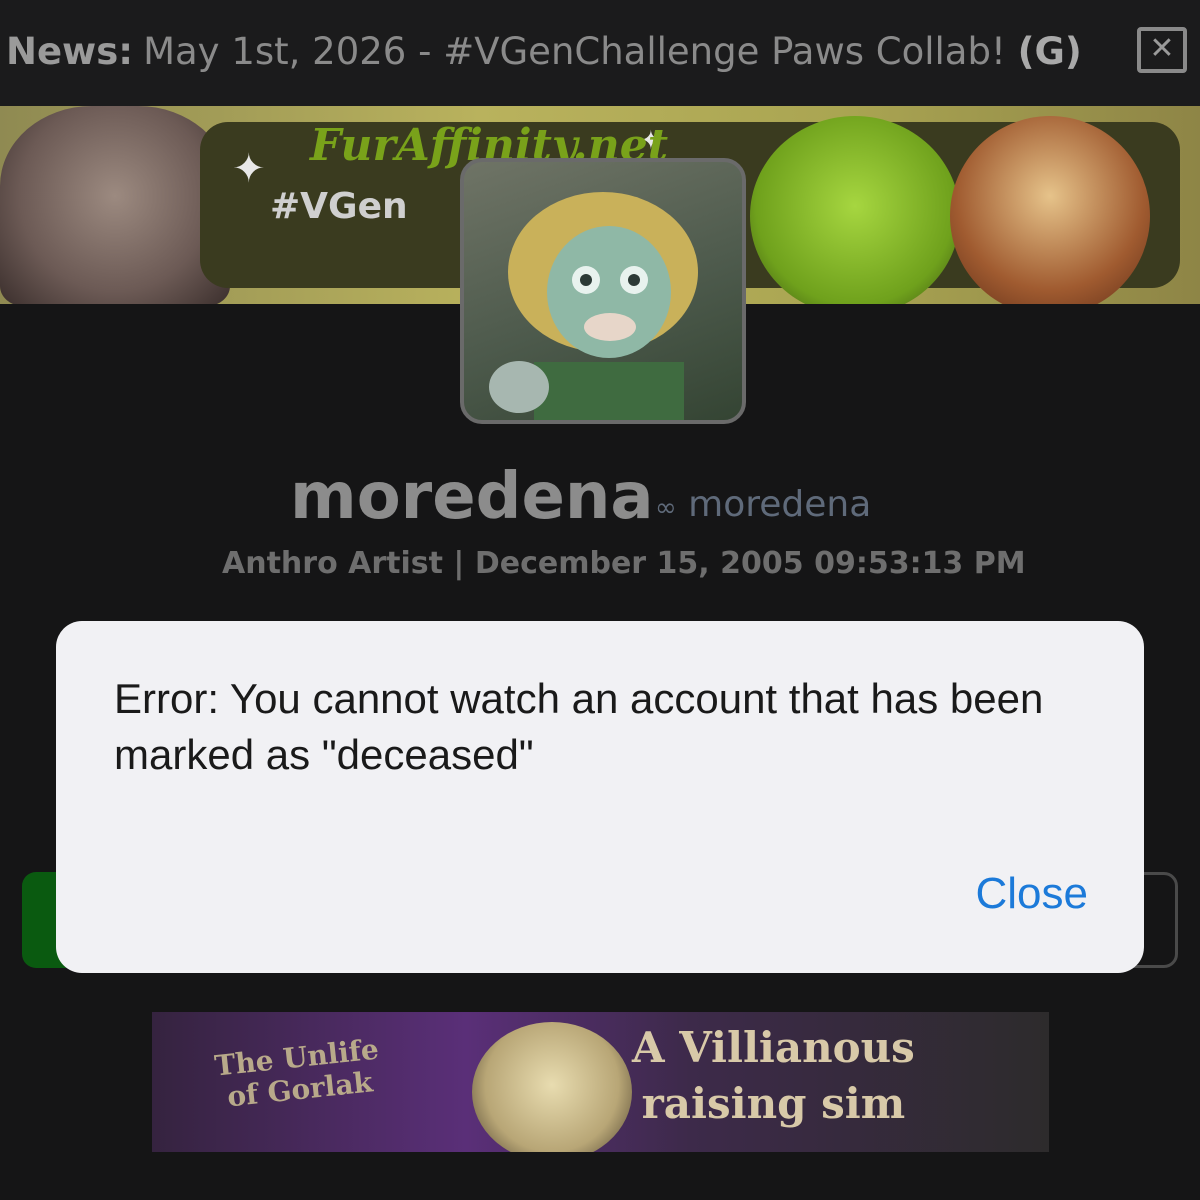 The height and width of the screenshot is (1200, 1200). I want to click on news-label: News:, so click(70, 51).